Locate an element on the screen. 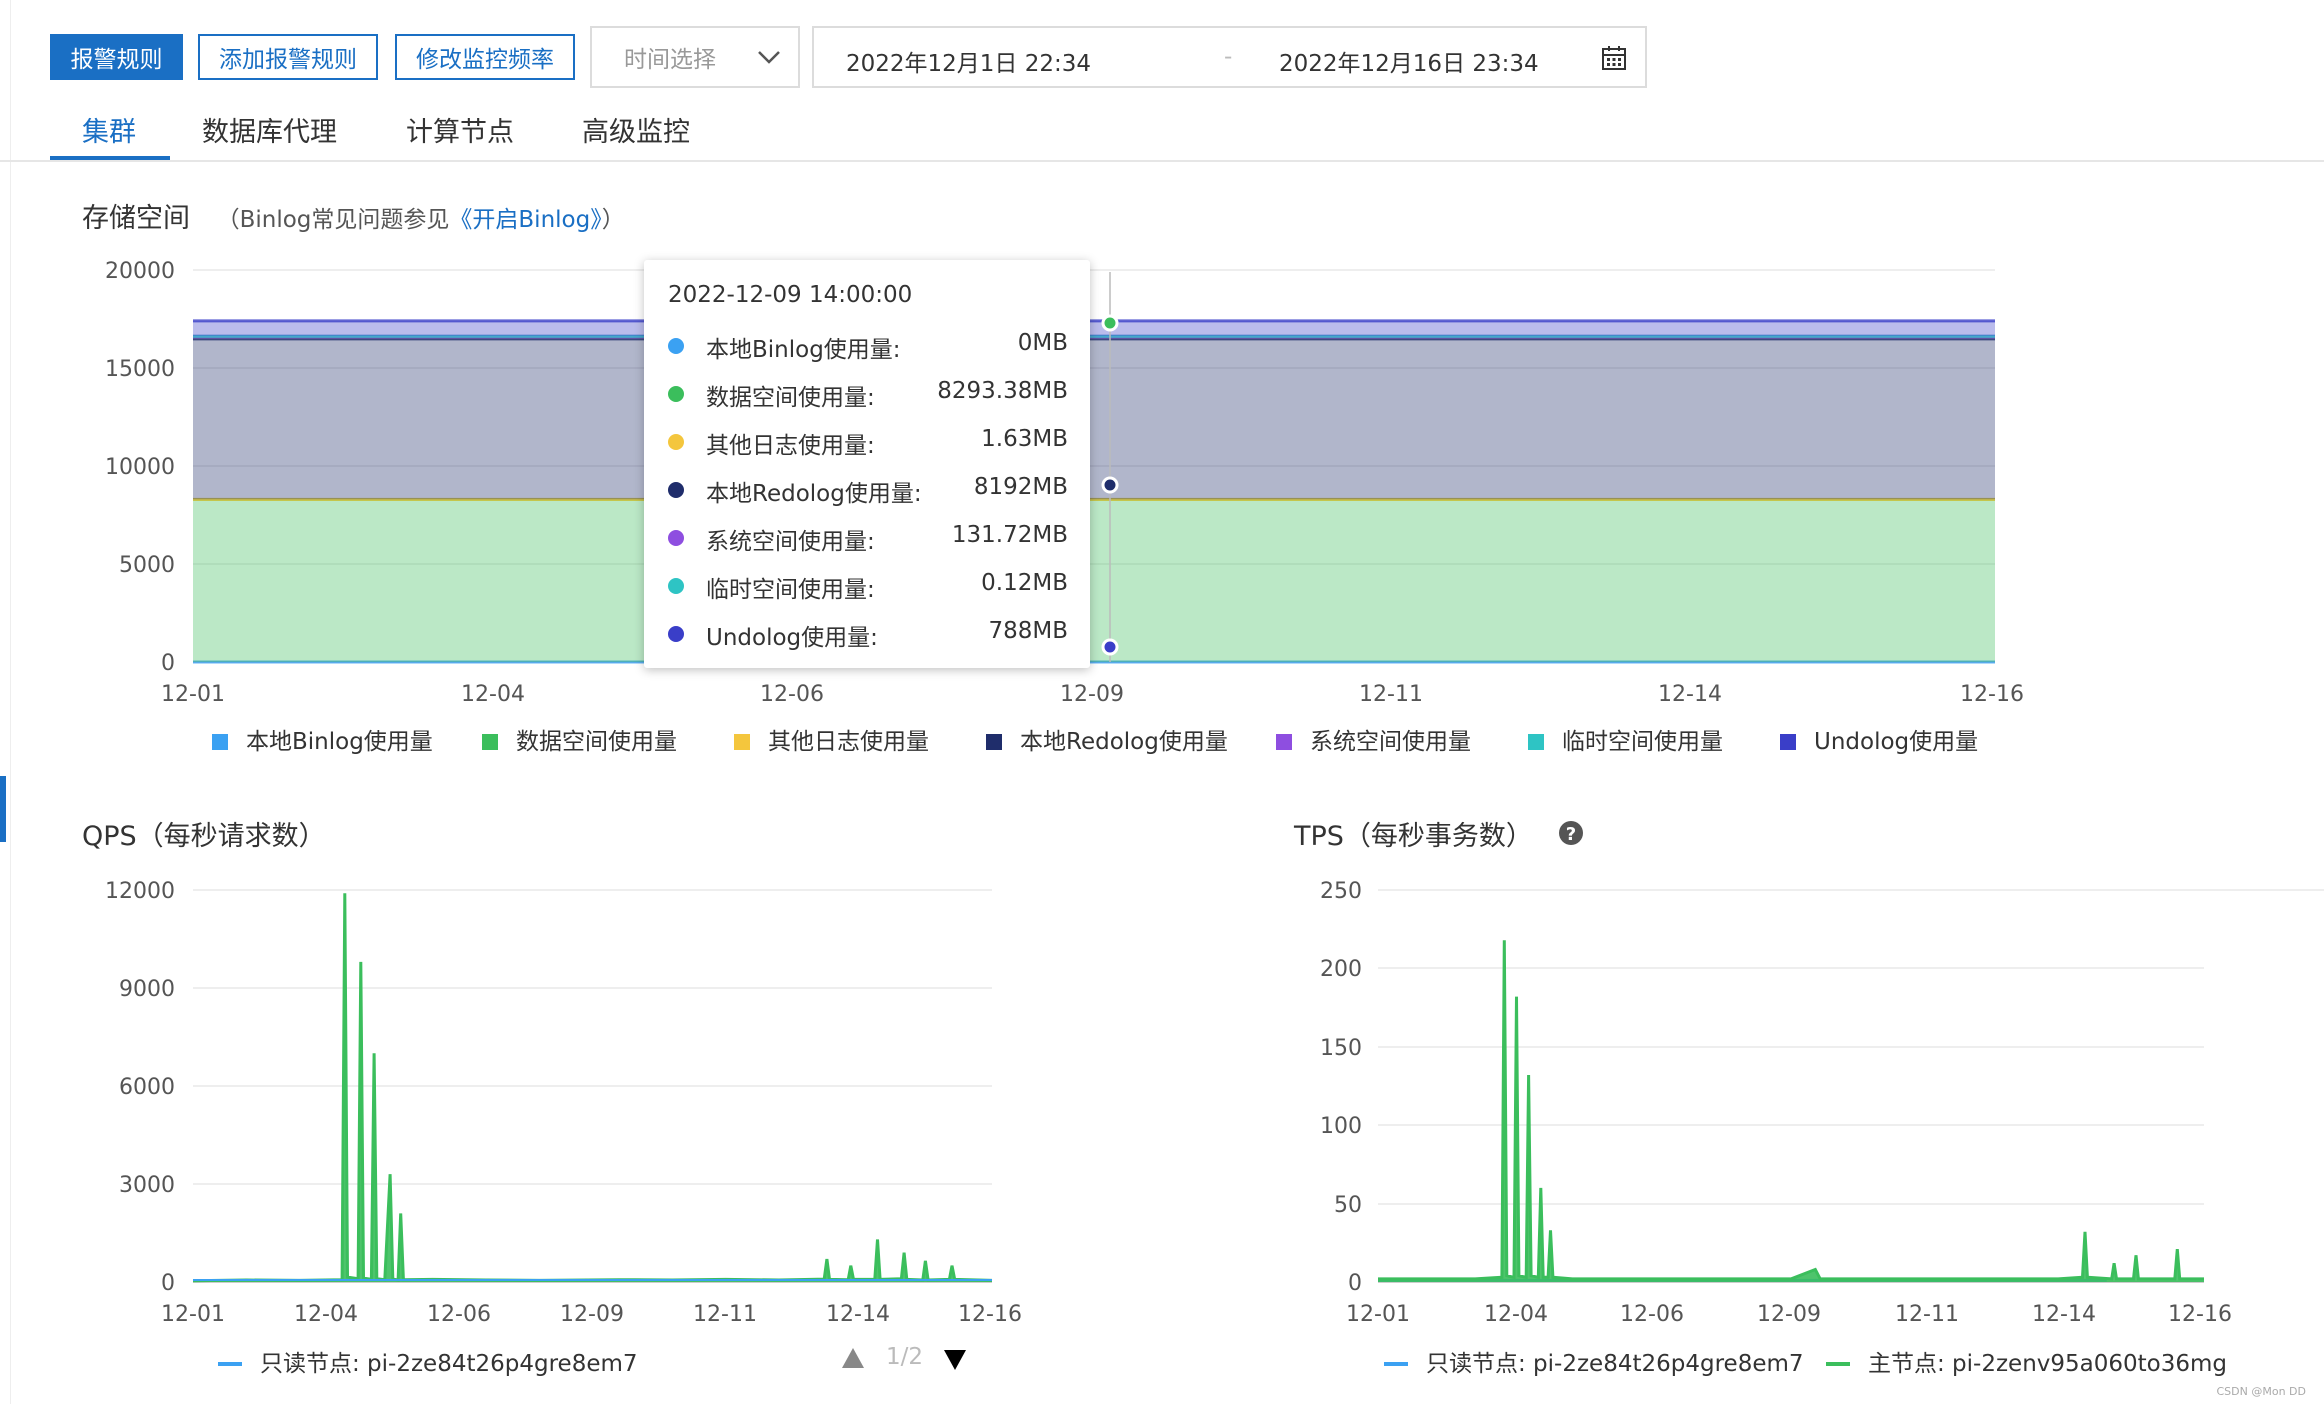  legend-item-undolog: Undolog使用量 is located at coordinates (1879, 739).